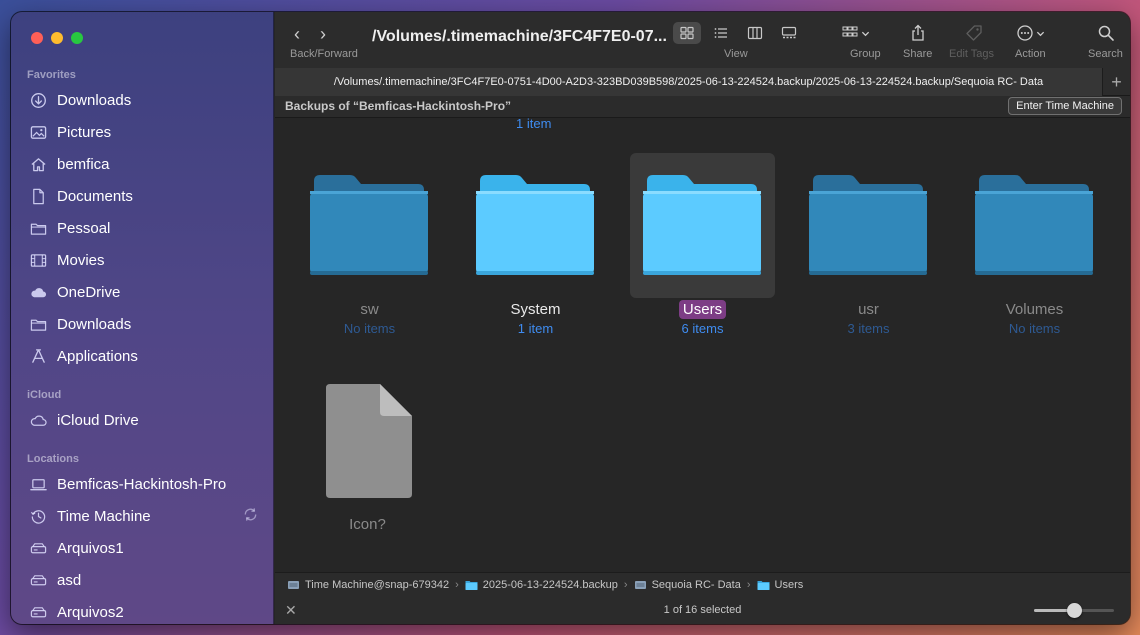 This screenshot has width=1140, height=635. I want to click on back-button: ‹, so click(297, 34).